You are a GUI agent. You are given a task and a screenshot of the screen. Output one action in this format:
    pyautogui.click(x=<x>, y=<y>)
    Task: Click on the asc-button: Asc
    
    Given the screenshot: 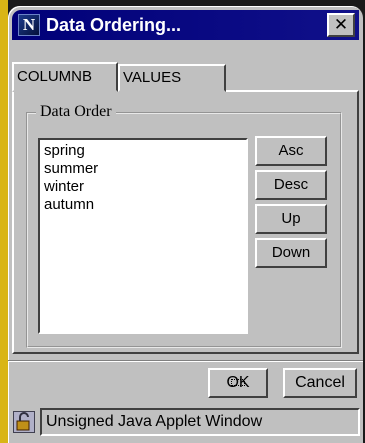 What is the action you would take?
    pyautogui.click(x=291, y=151)
    